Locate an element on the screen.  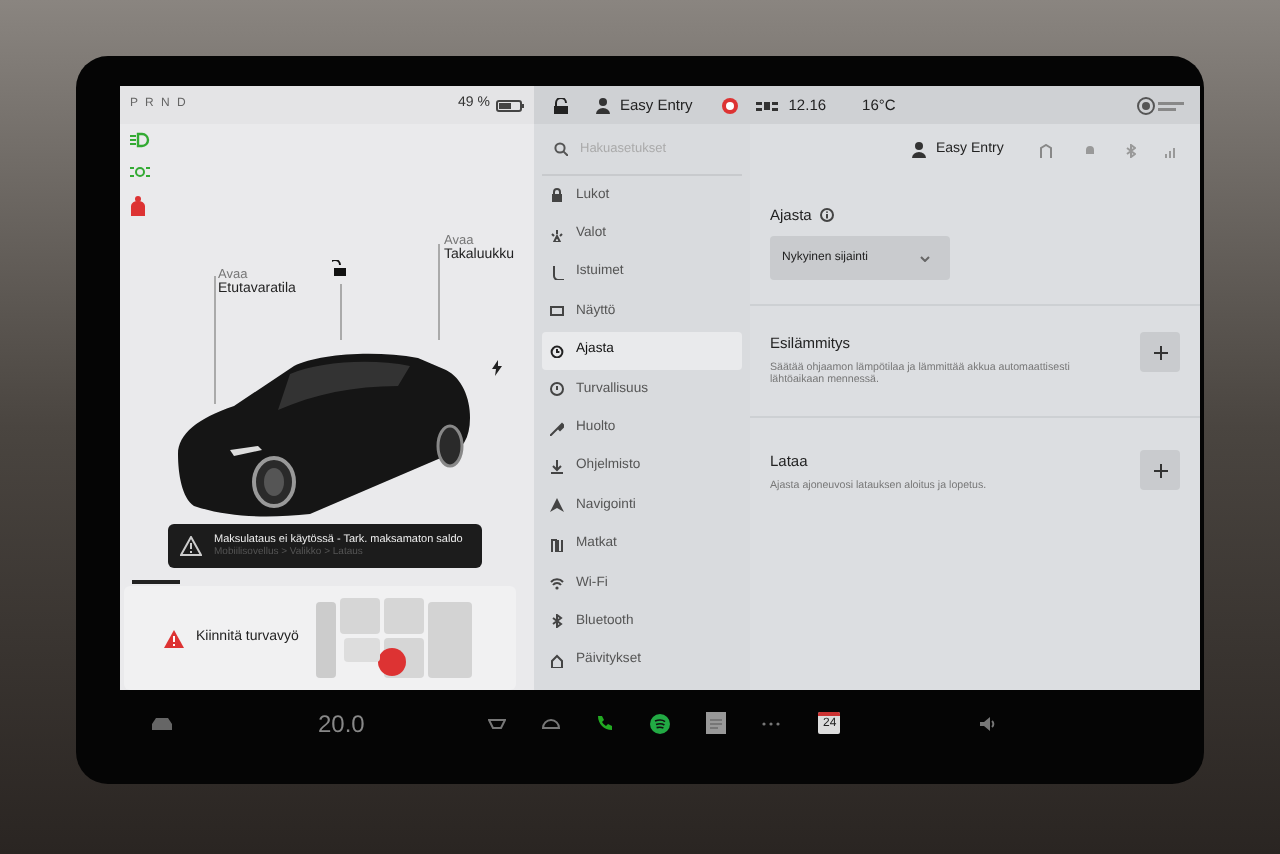
parking-light-icon is located at coordinates (140, 172).